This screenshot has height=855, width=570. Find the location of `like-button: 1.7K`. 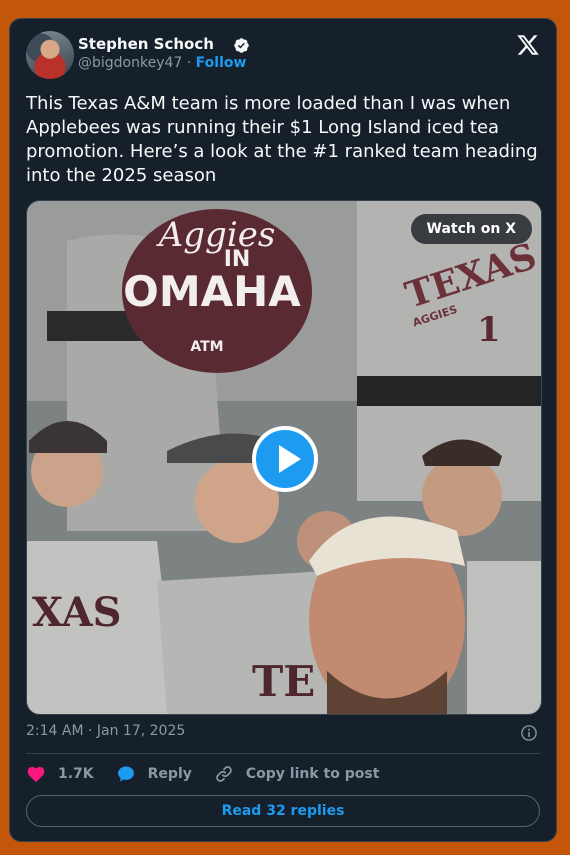

like-button: 1.7K is located at coordinates (60, 774).